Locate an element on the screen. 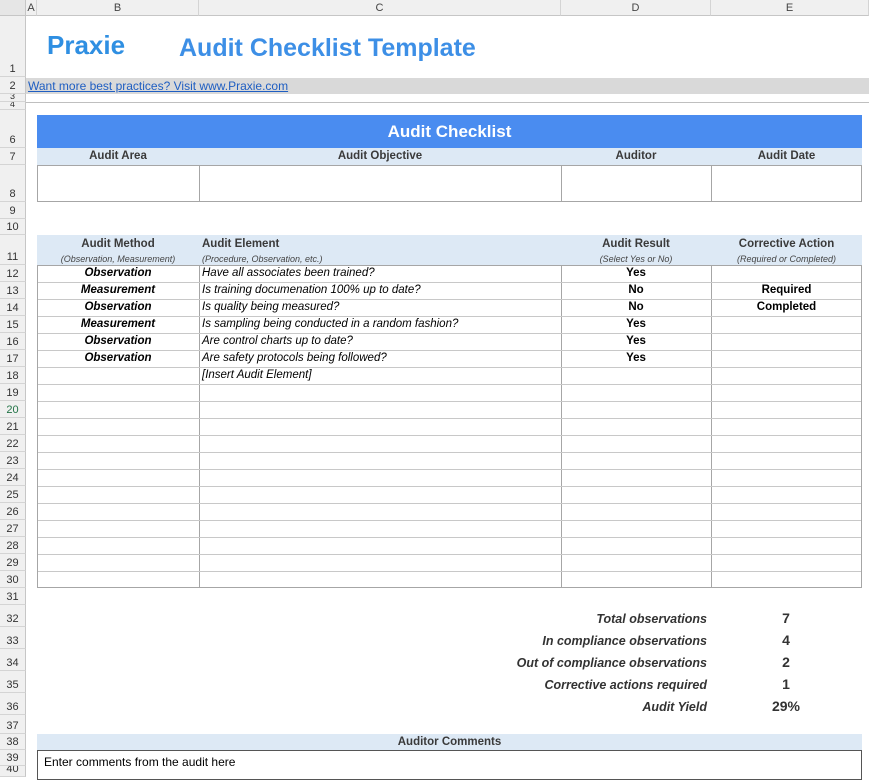 The width and height of the screenshot is (869, 780). table-row-3-element: Is quality being measured? is located at coordinates (270, 307).